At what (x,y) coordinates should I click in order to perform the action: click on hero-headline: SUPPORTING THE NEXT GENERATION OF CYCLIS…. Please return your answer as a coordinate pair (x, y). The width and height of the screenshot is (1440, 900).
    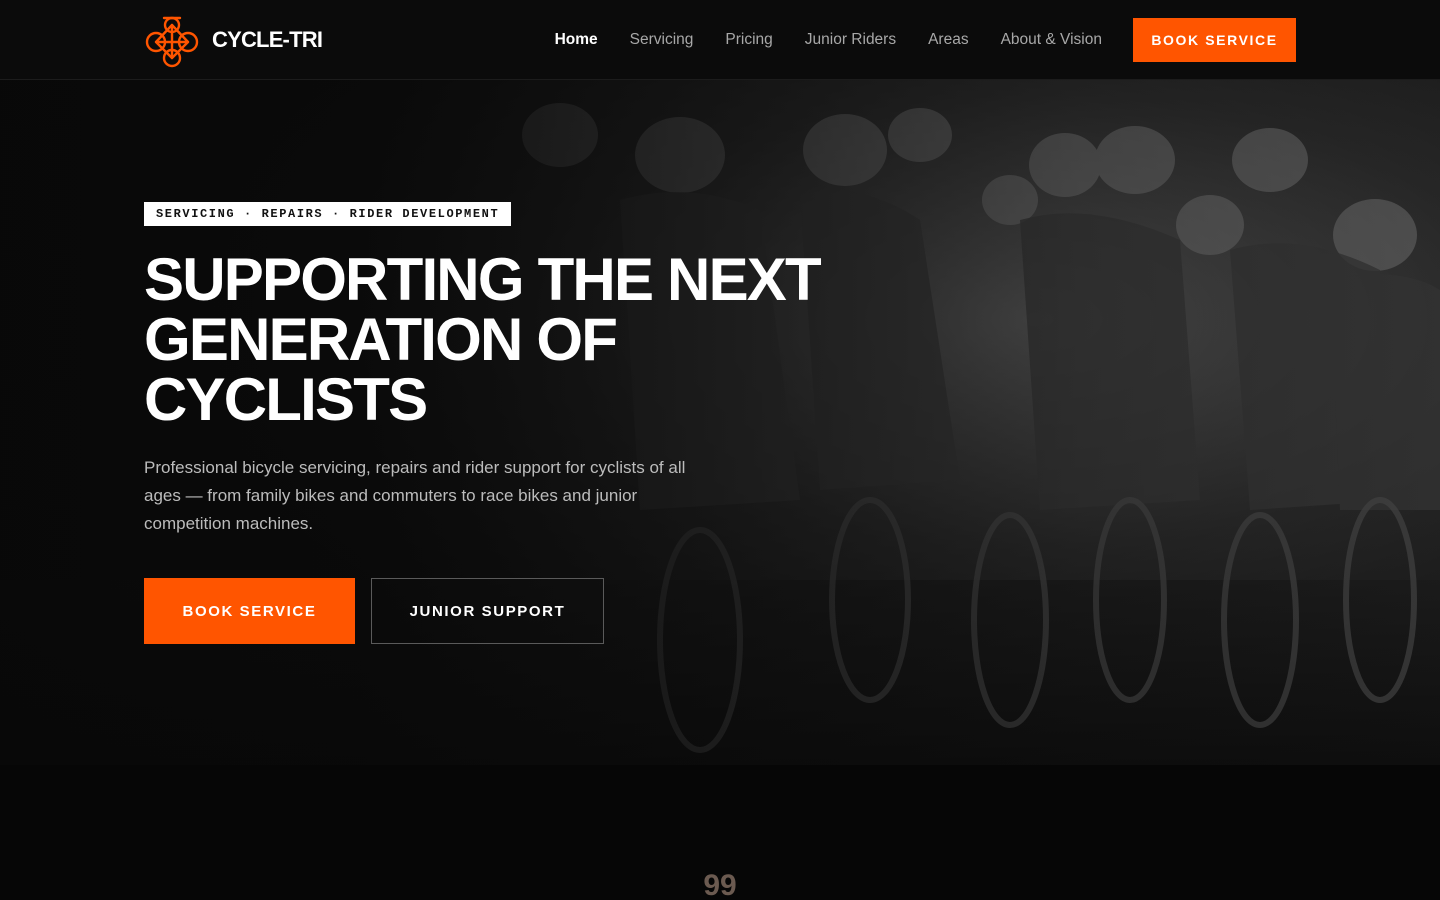
    Looking at the image, I should click on (524, 340).